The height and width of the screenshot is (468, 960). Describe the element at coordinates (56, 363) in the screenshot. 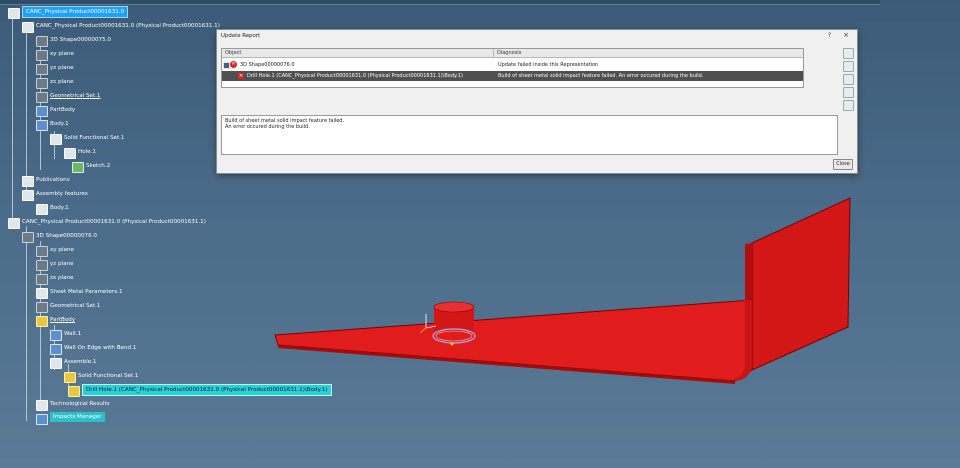

I see `assemble-icon` at that location.